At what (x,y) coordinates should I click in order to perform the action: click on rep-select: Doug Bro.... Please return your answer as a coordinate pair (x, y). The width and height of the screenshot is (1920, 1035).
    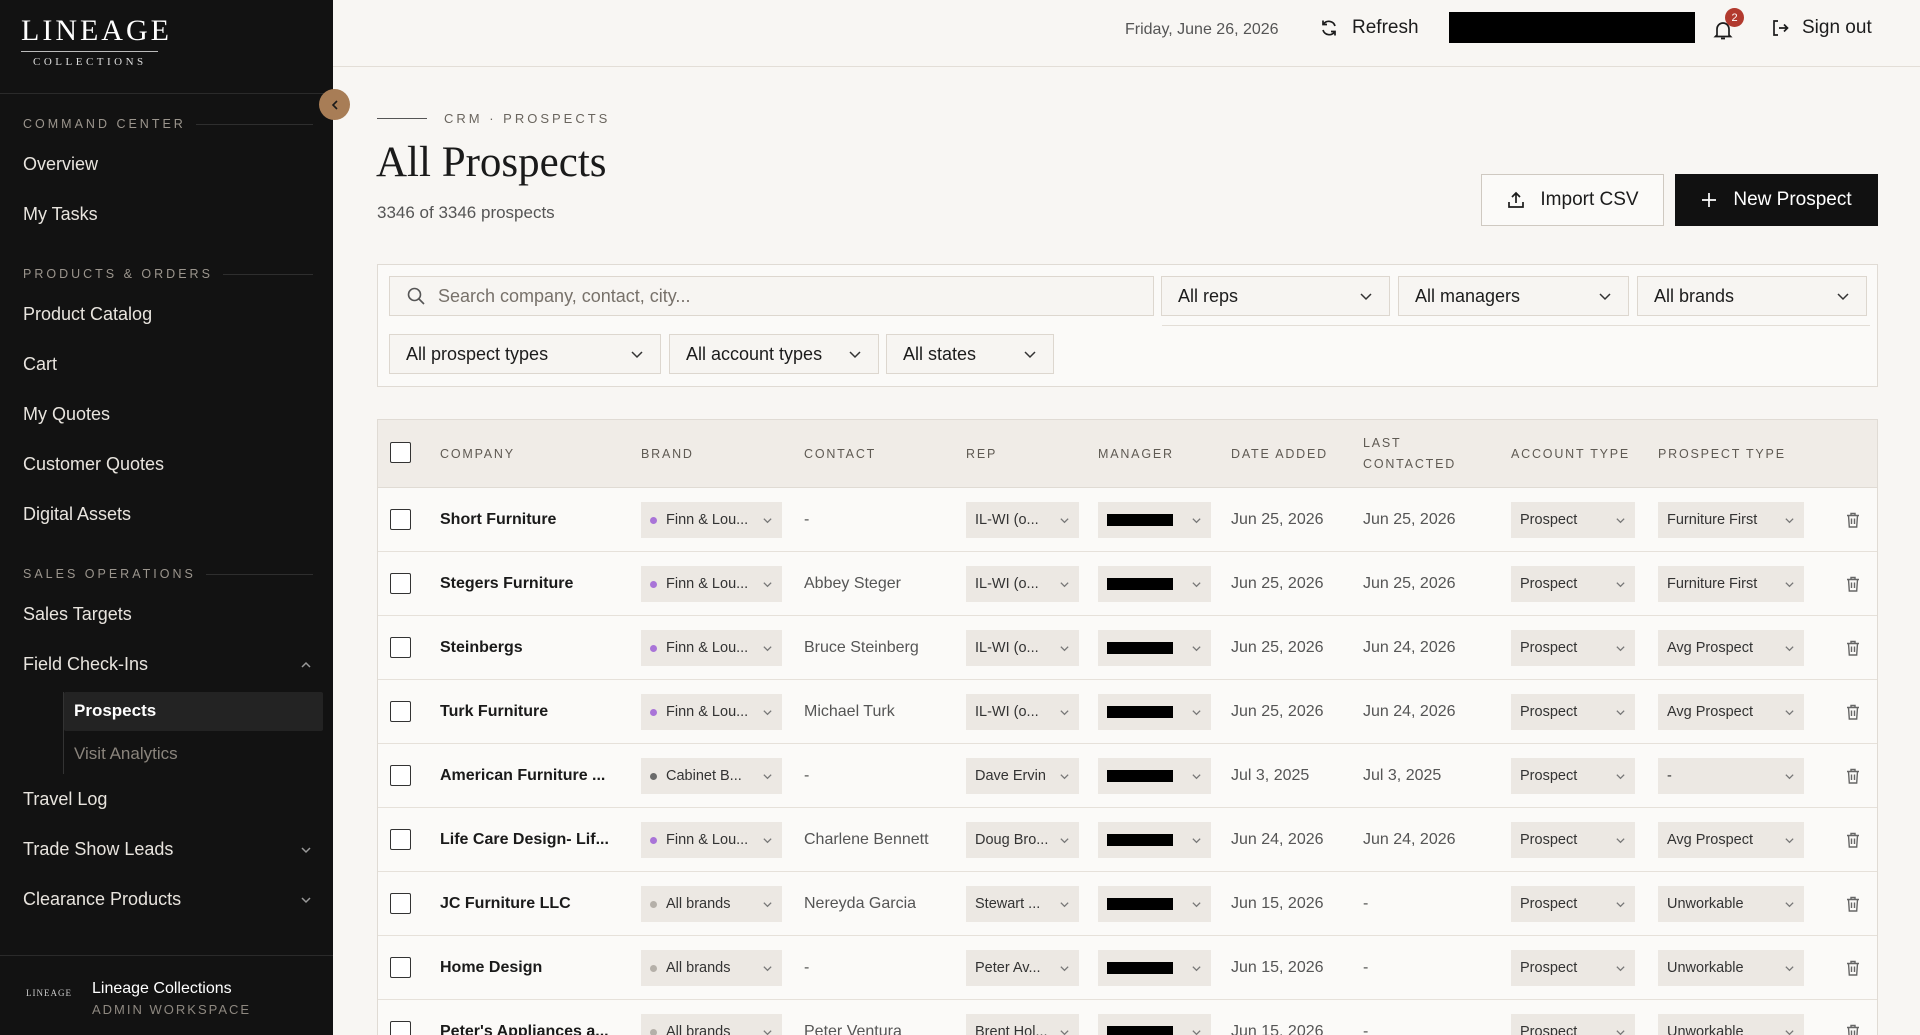
    Looking at the image, I should click on (1022, 840).